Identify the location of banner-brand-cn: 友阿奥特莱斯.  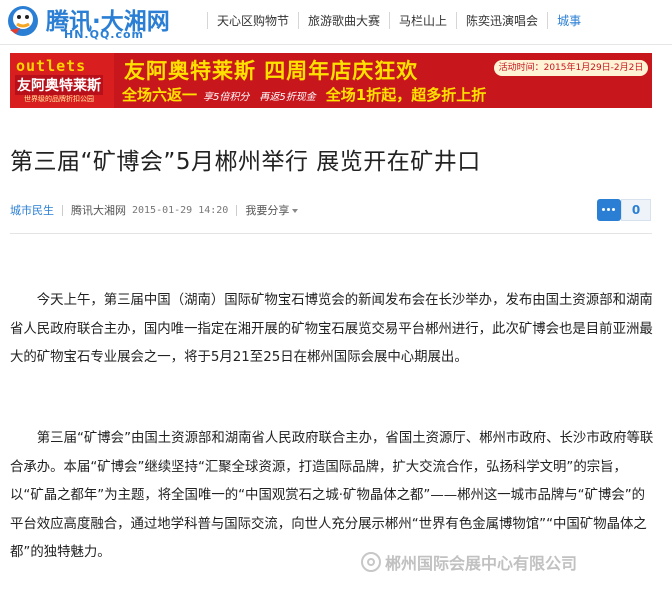
(59, 85).